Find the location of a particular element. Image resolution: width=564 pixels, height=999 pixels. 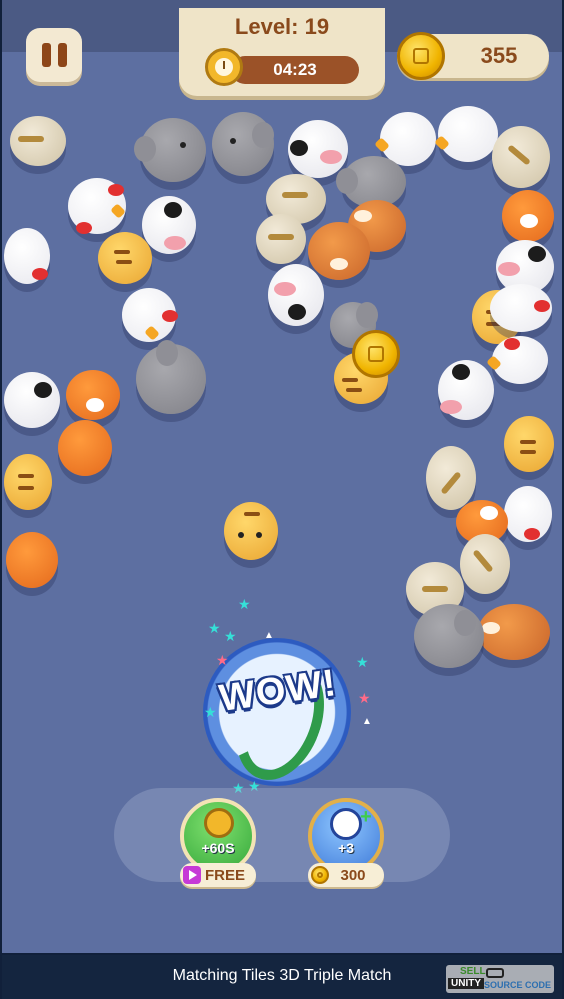

booster-tray is located at coordinates (282, 835).